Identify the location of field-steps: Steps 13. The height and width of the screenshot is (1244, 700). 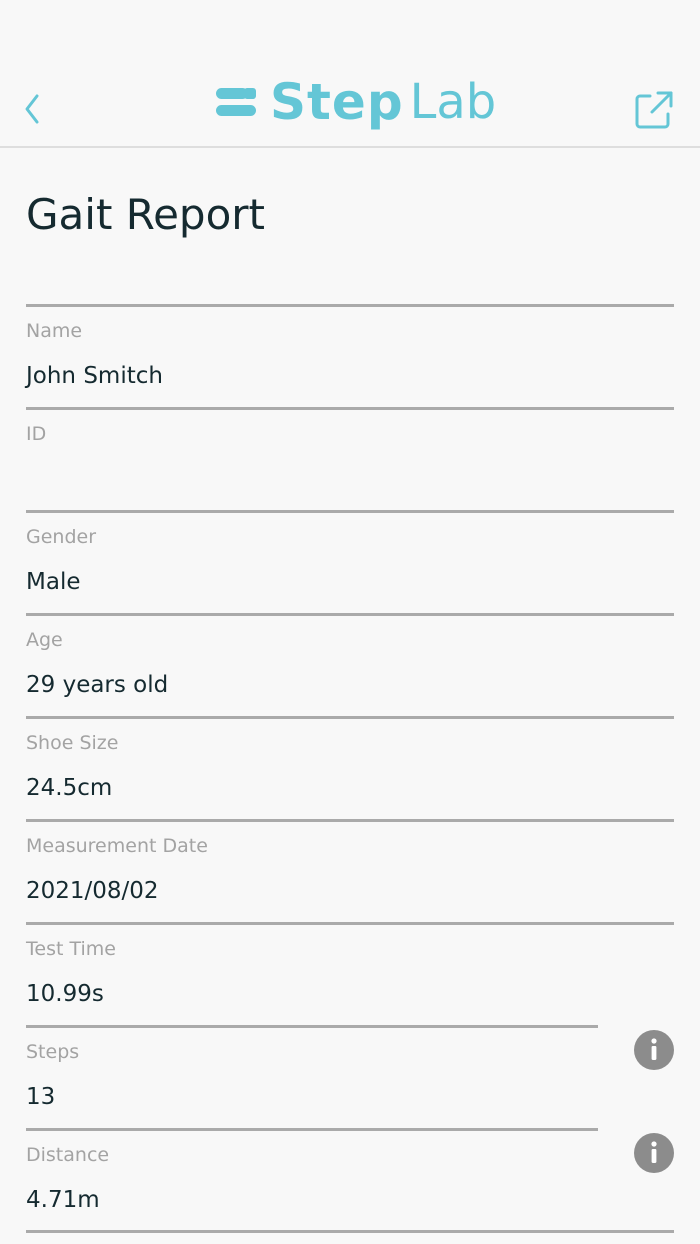
(350, 1076).